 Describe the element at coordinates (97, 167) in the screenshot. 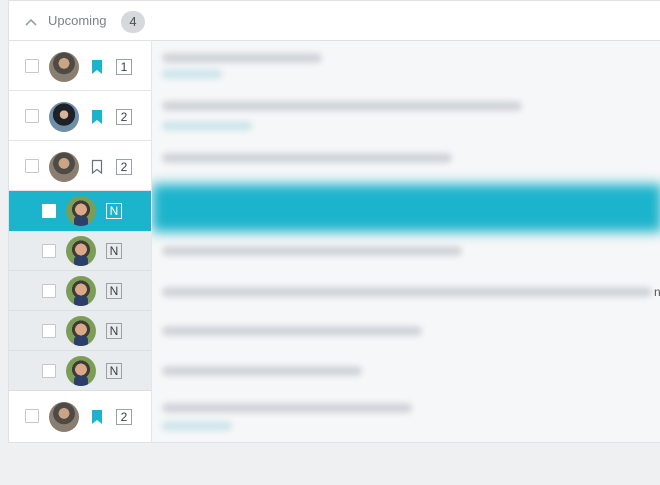

I see `bookmark-outline-icon` at that location.